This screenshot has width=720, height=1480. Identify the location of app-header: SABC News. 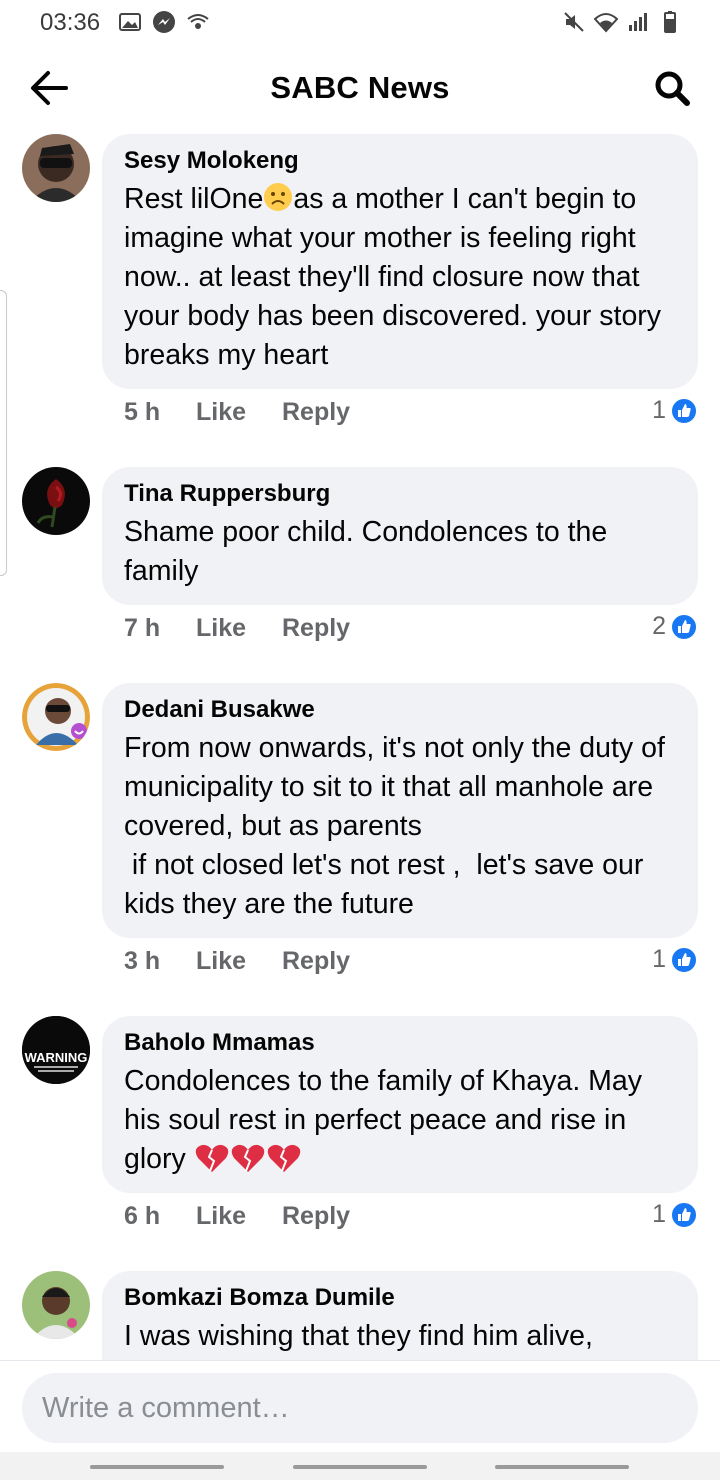
(360, 88).